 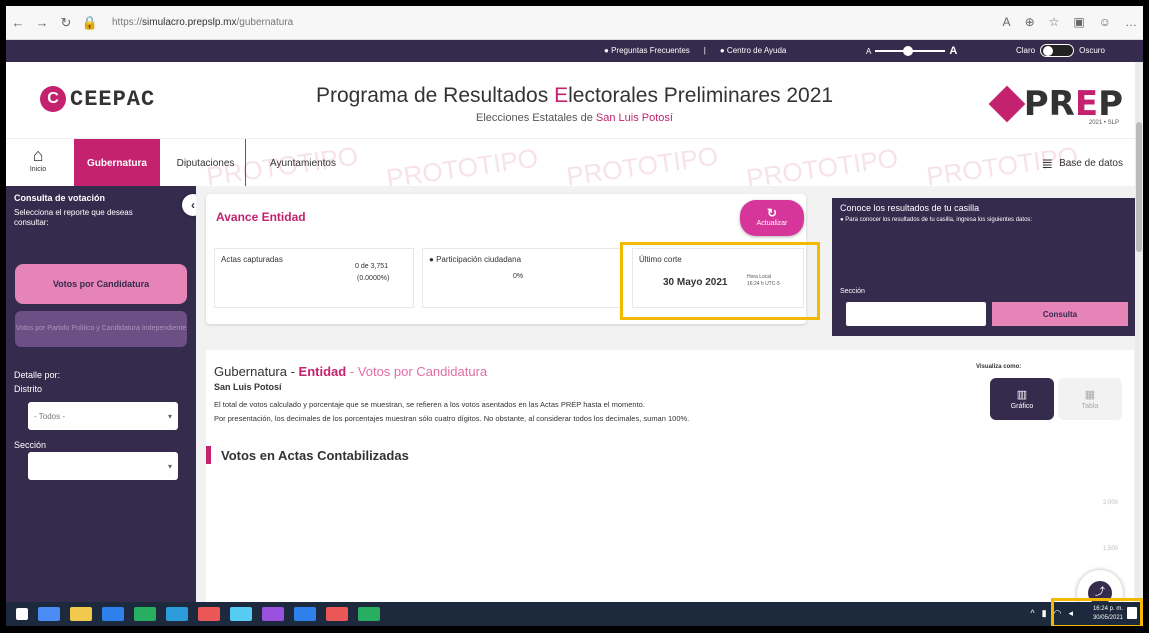 What do you see at coordinates (910, 208) in the screenshot?
I see `casilla-title: Conoce los resultados de tu casilla` at bounding box center [910, 208].